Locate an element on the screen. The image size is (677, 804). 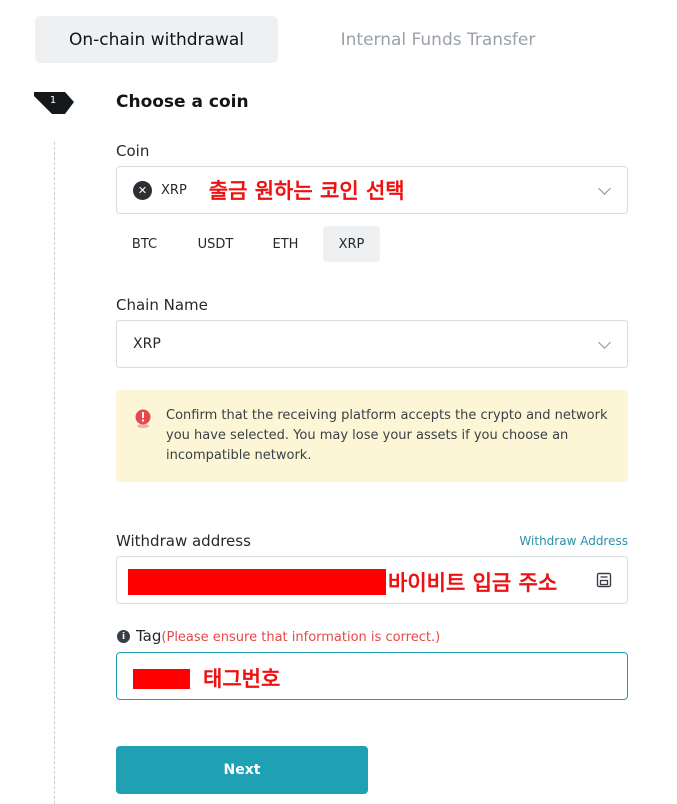
svg-text: 1 is located at coordinates (53, 100).